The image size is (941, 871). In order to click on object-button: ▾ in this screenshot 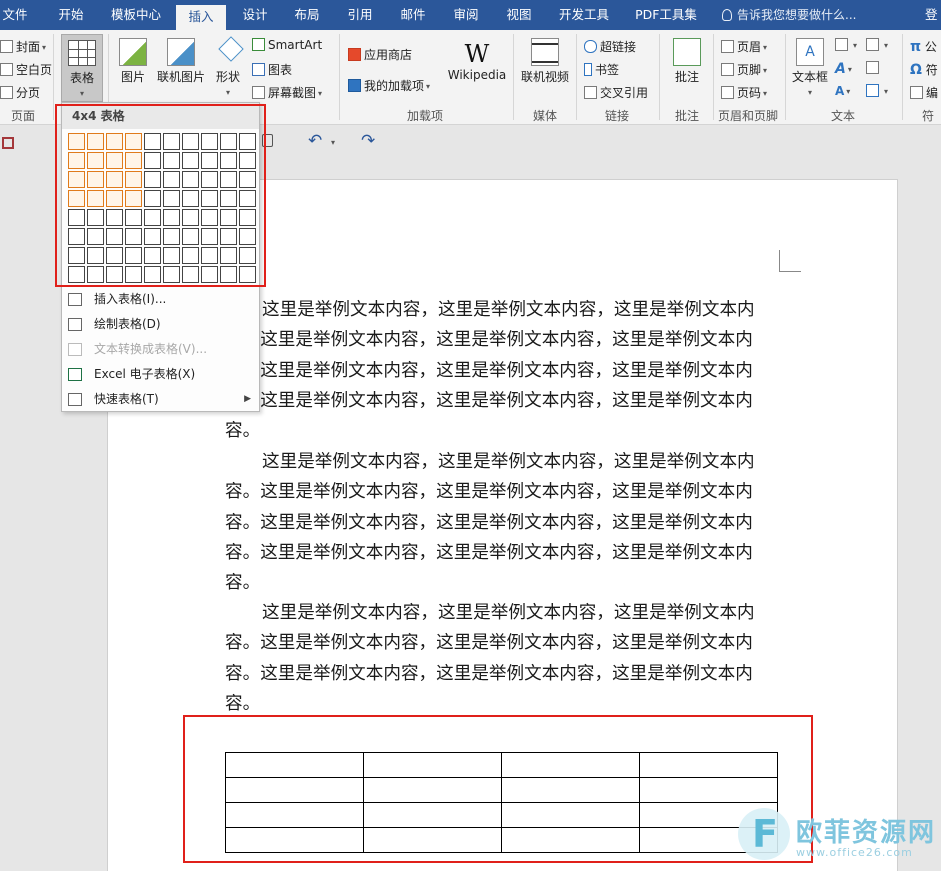, I will do `click(877, 91)`.